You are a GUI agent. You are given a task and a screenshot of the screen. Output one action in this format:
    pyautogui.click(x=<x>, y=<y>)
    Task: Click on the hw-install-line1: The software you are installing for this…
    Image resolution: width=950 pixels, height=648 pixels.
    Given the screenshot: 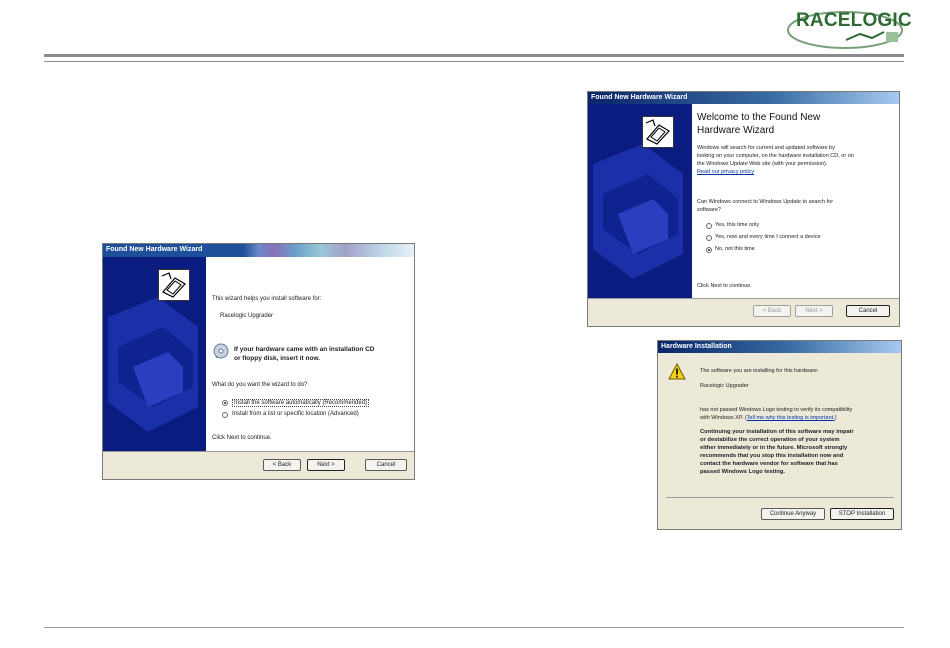 What is the action you would take?
    pyautogui.click(x=759, y=371)
    